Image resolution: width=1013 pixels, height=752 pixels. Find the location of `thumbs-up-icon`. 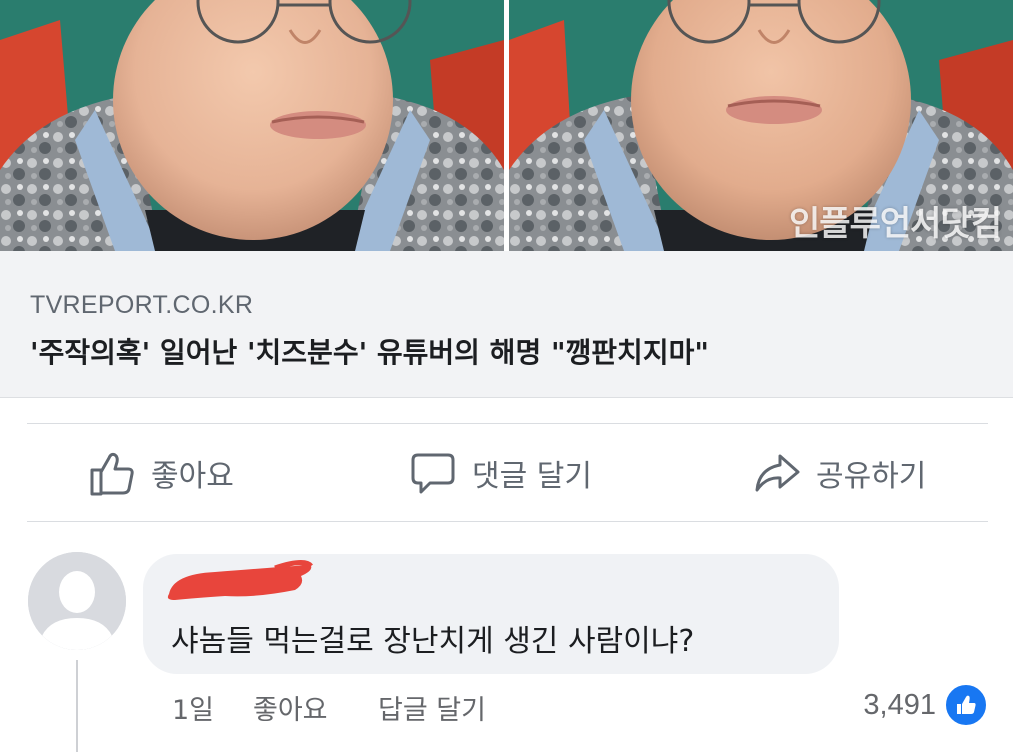

thumbs-up-icon is located at coordinates (112, 473).